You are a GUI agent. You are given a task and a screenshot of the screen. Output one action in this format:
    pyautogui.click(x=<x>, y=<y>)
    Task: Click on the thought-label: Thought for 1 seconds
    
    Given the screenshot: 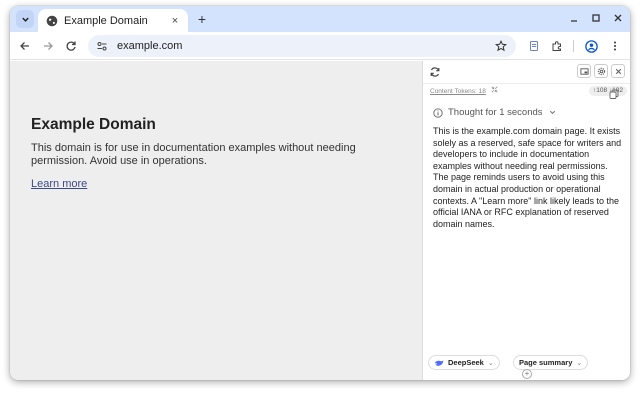 What is the action you would take?
    pyautogui.click(x=495, y=112)
    